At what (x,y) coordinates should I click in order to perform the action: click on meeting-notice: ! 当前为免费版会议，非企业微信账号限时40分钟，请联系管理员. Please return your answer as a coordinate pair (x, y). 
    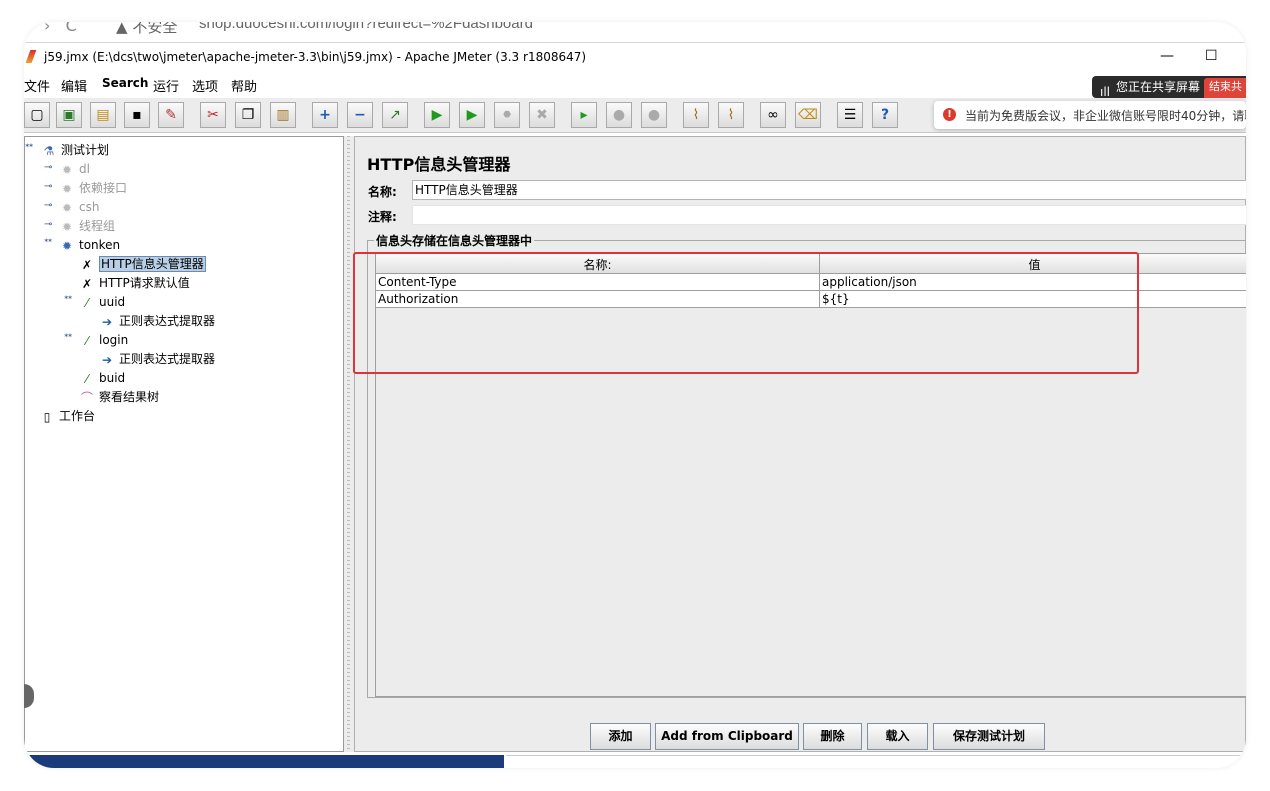
    Looking at the image, I should click on (1090, 115).